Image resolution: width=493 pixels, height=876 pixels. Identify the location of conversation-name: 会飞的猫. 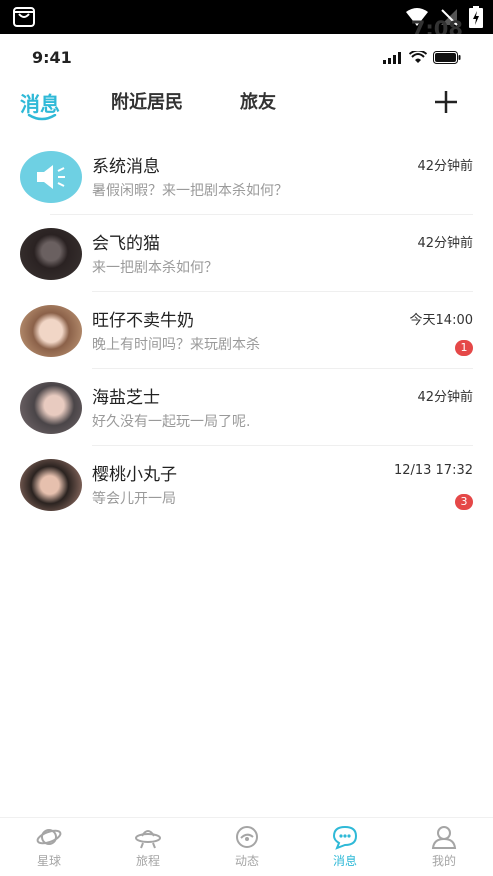
(126, 244).